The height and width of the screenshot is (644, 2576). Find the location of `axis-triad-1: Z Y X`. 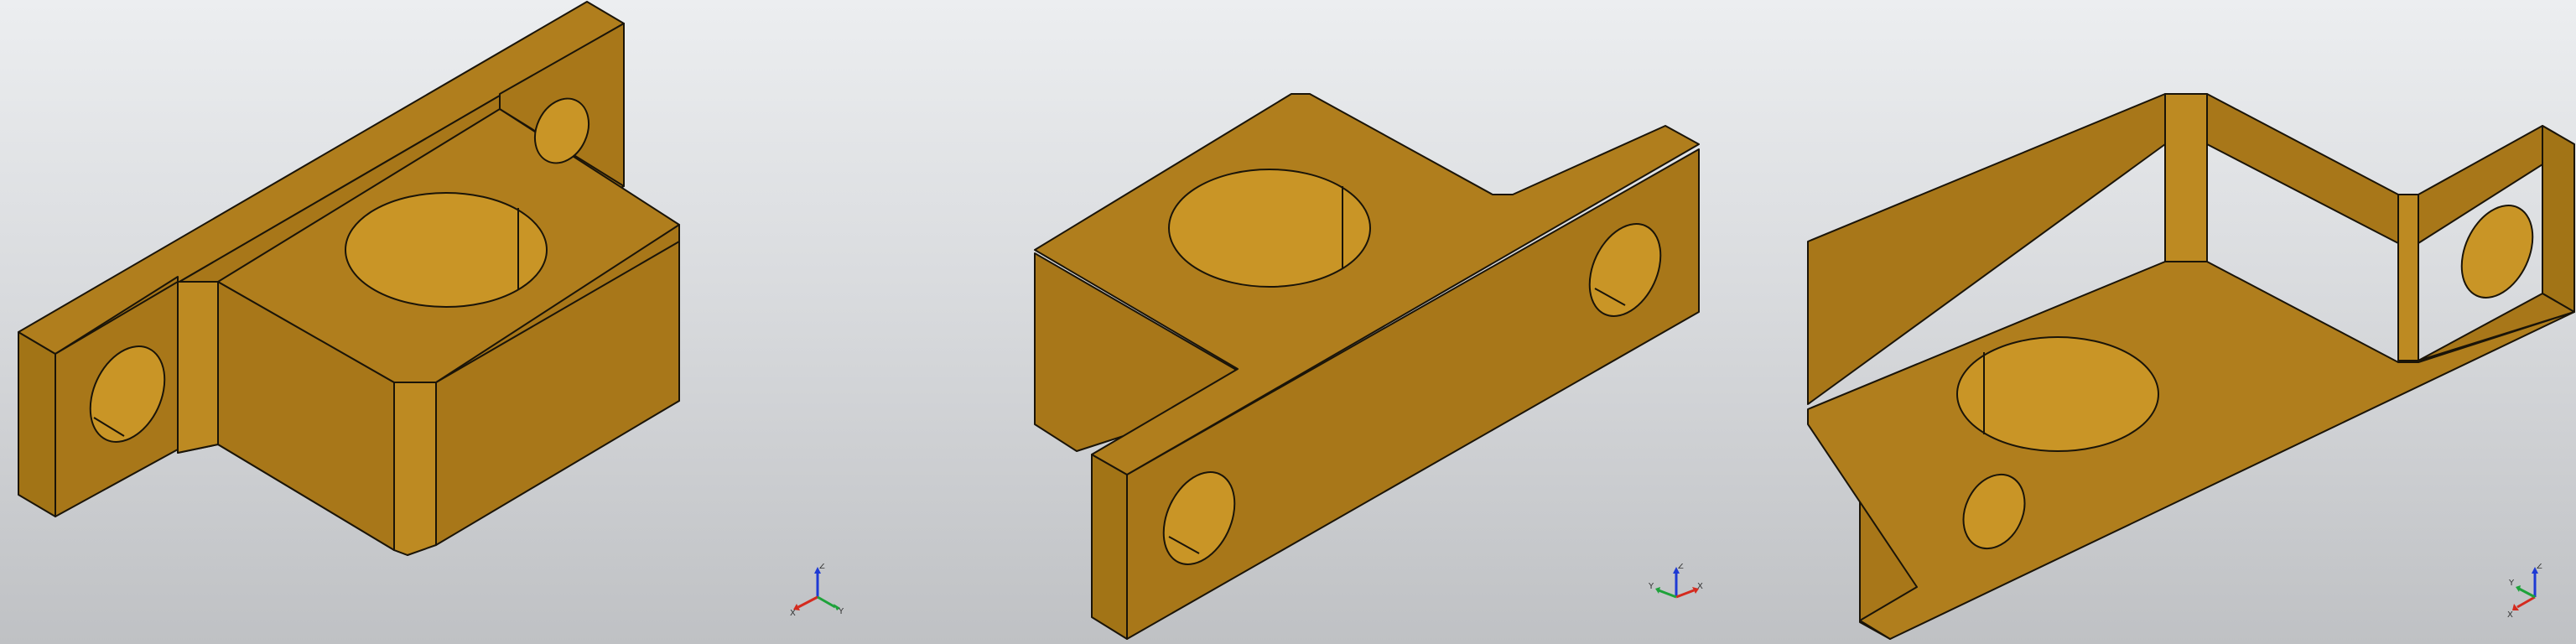

axis-triad-1: Z Y X is located at coordinates (817, 591).